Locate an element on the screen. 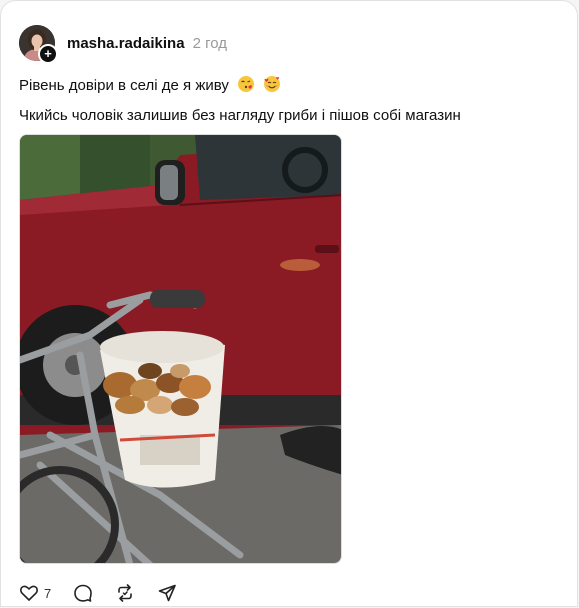 The height and width of the screenshot is (608, 579). comment-button is located at coordinates (83, 593).